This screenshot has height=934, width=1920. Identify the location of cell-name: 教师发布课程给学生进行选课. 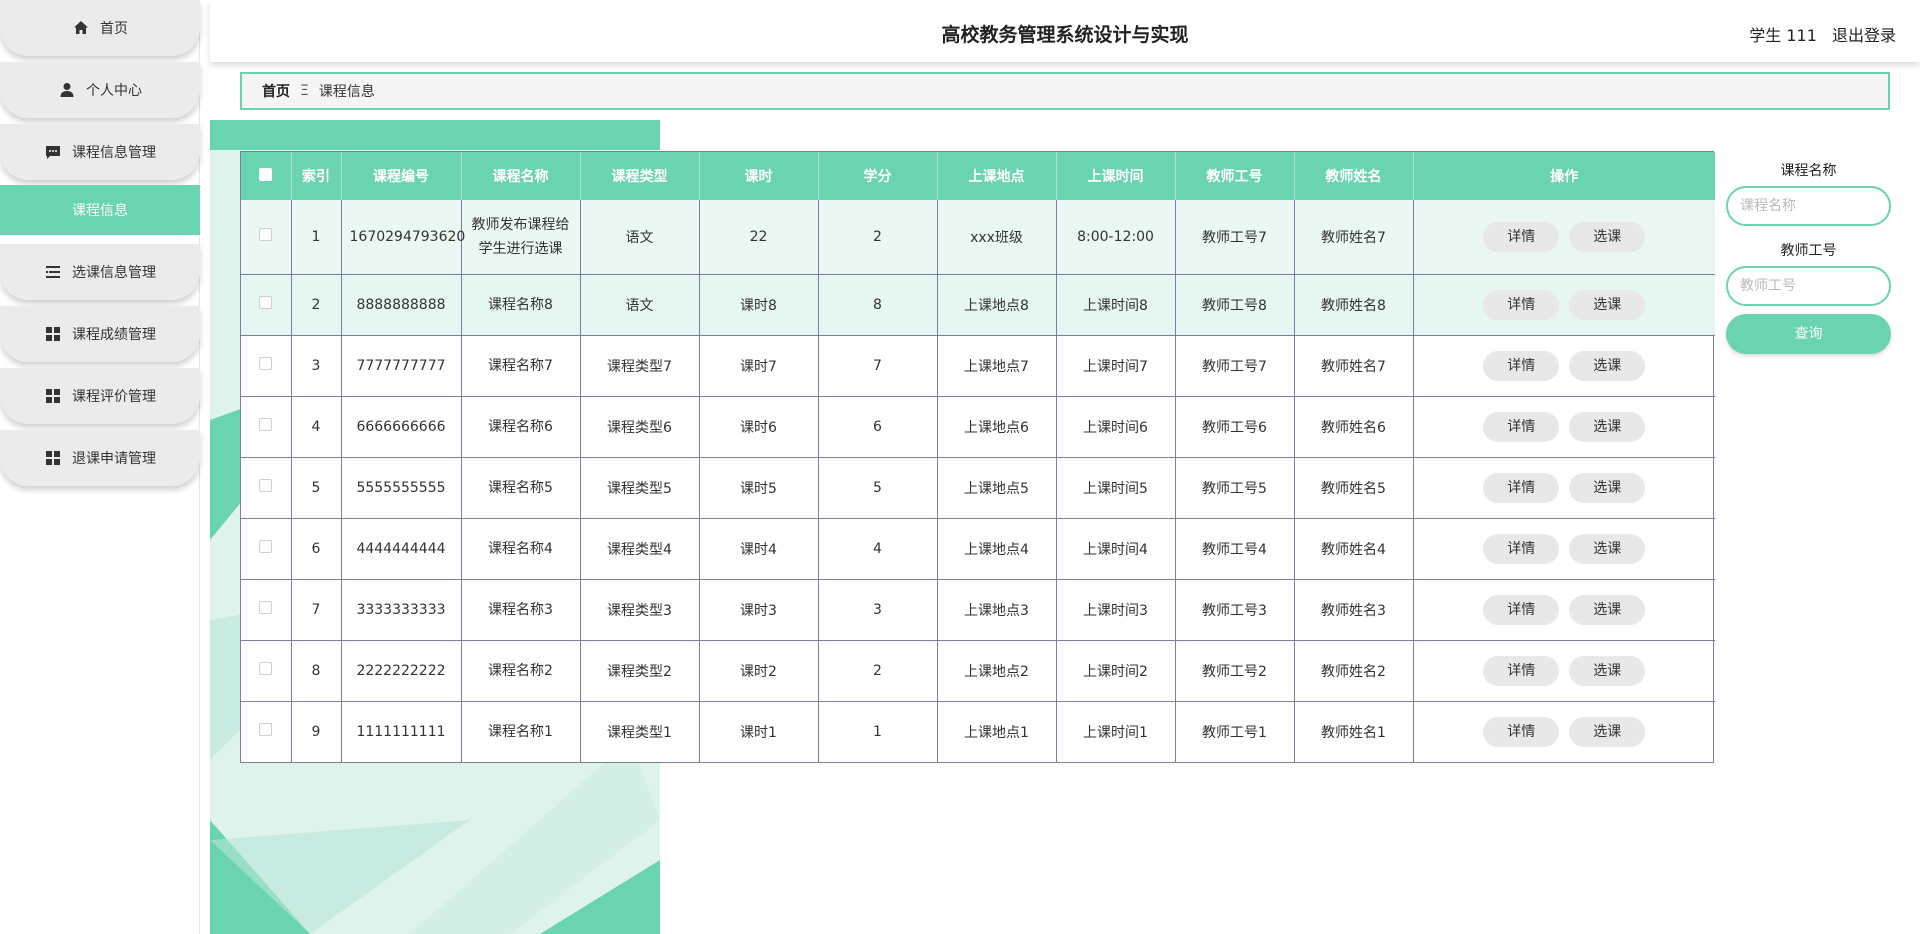
(521, 237).